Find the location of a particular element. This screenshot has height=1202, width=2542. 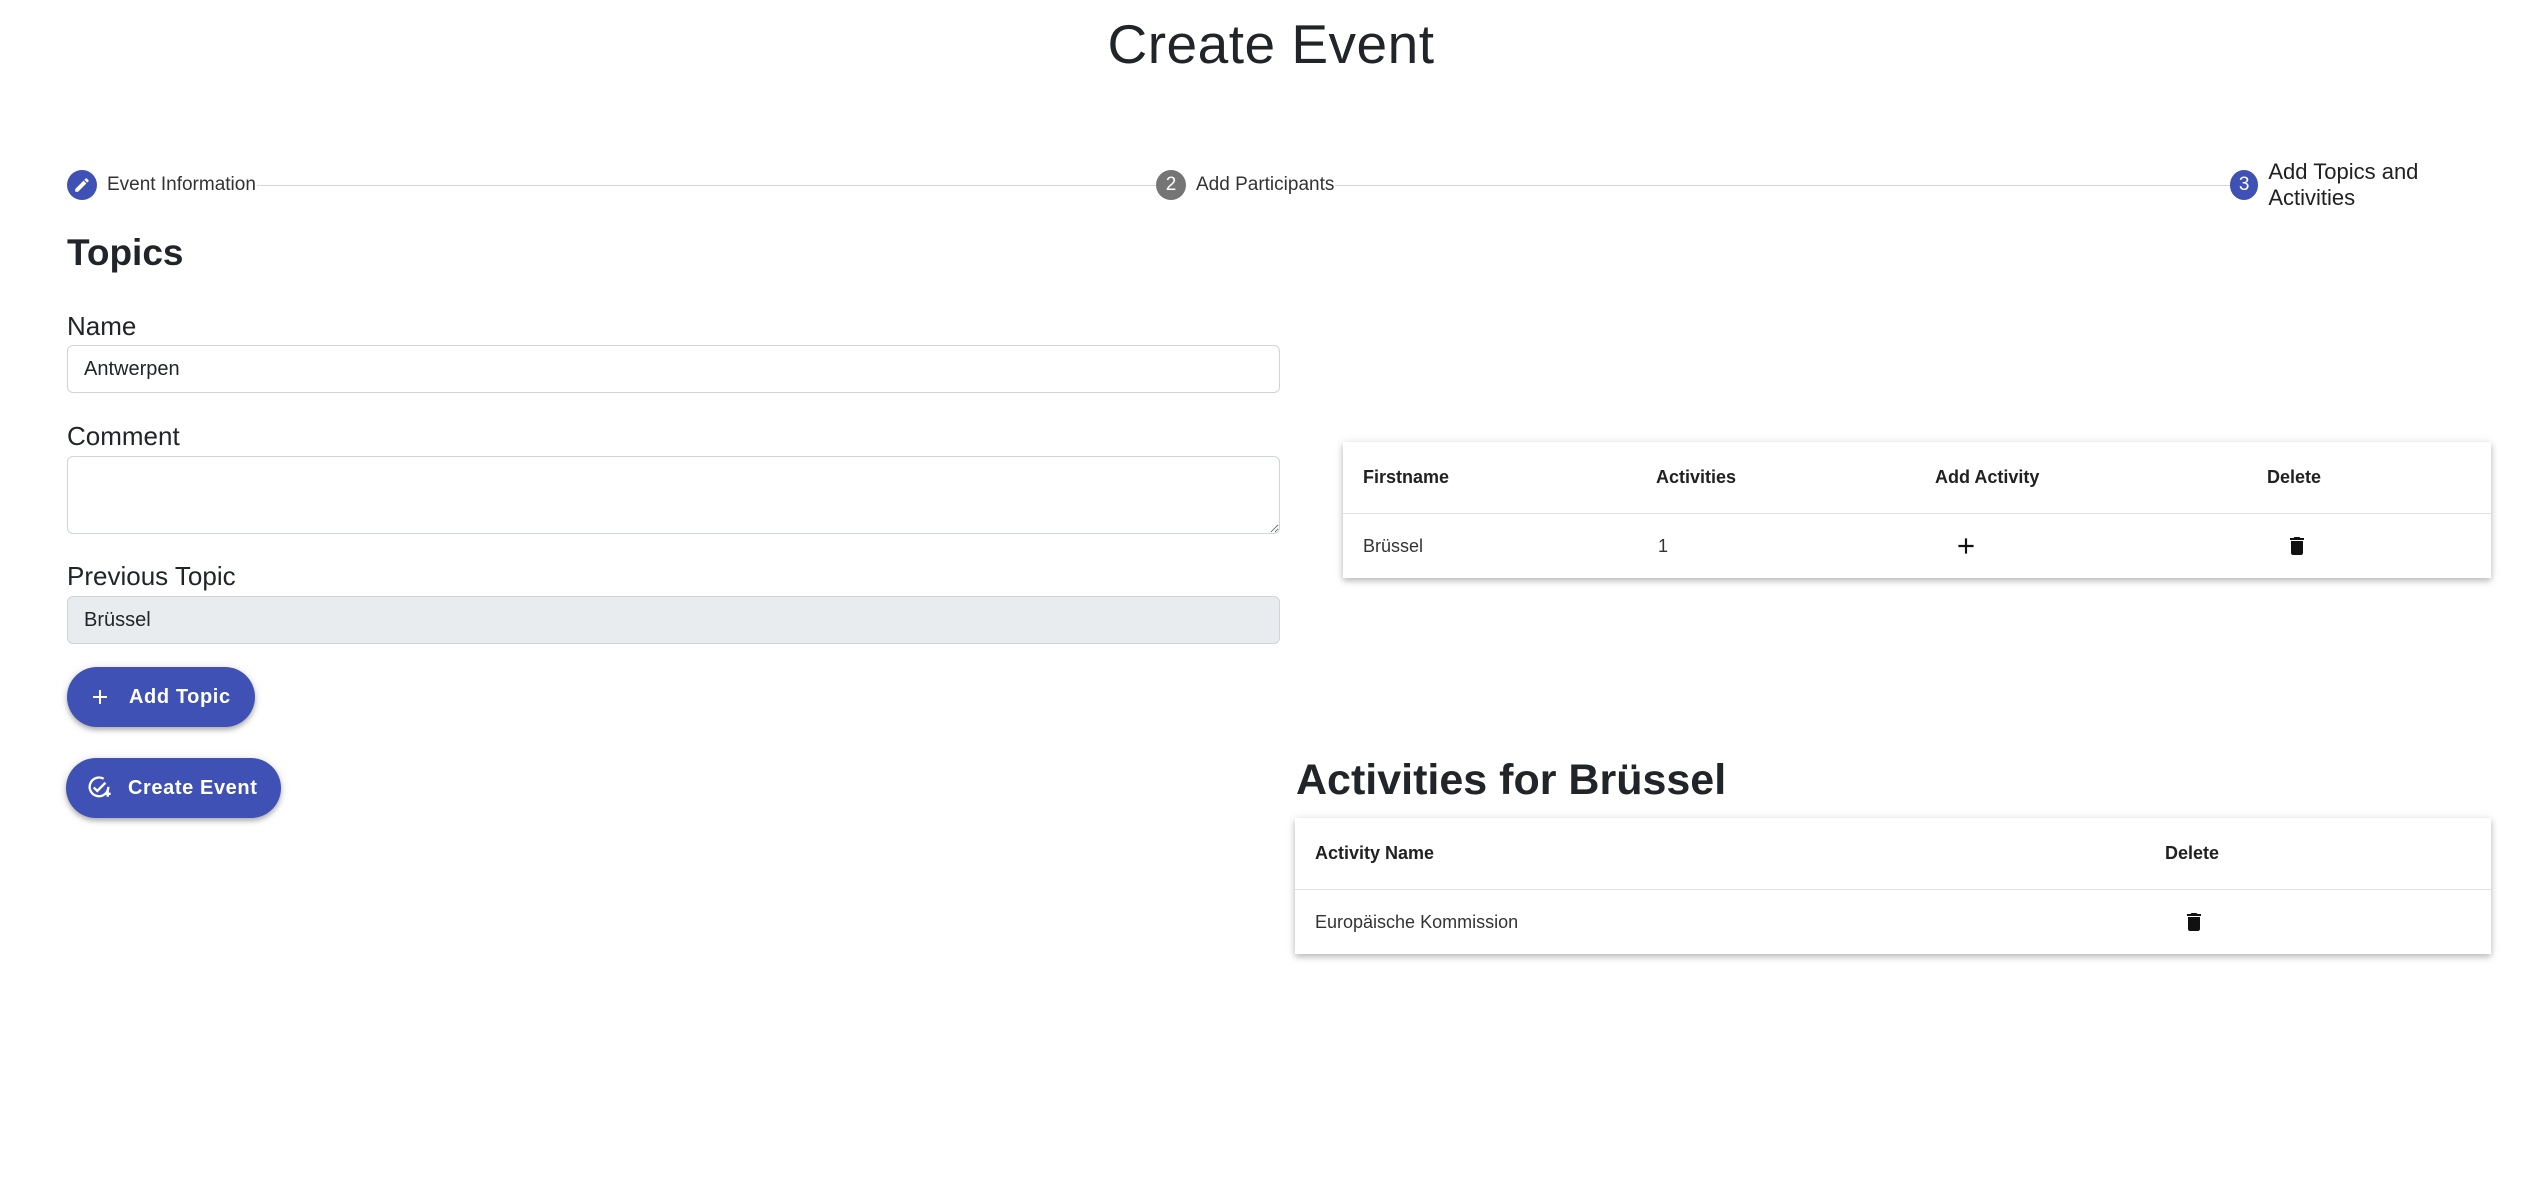

comment-label: Comment is located at coordinates (123, 436).